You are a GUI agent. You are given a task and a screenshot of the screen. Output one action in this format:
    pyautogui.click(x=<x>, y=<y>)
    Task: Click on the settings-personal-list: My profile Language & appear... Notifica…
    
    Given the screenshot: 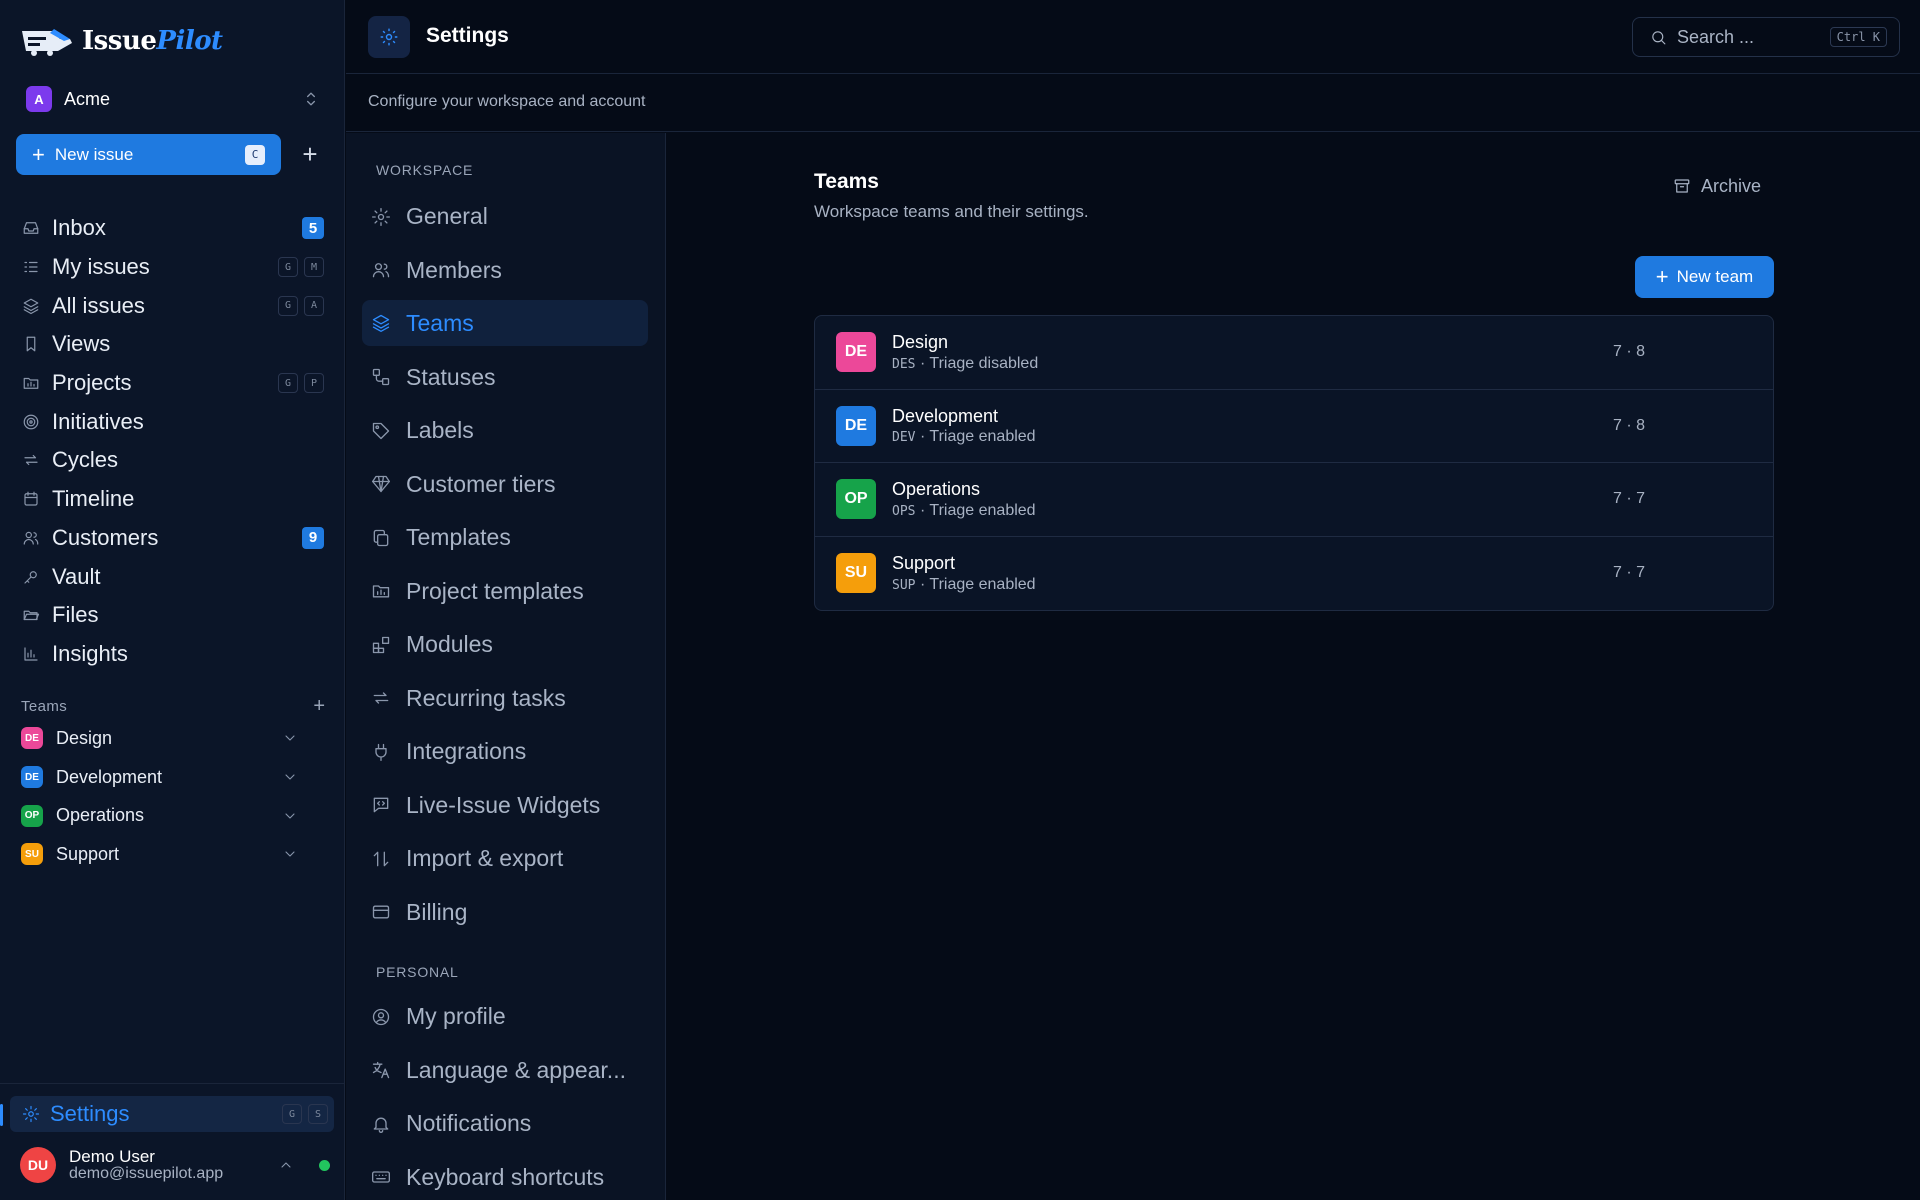 What is the action you would take?
    pyautogui.click(x=505, y=1095)
    